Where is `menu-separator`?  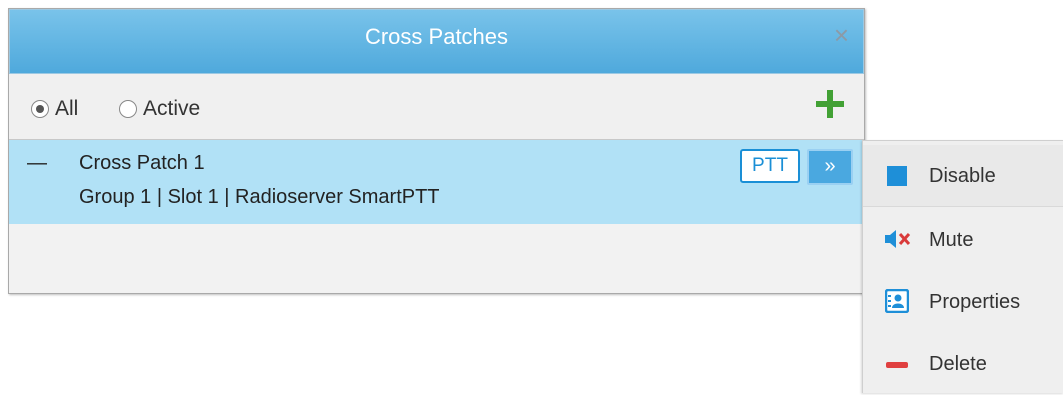 menu-separator is located at coordinates (963, 206).